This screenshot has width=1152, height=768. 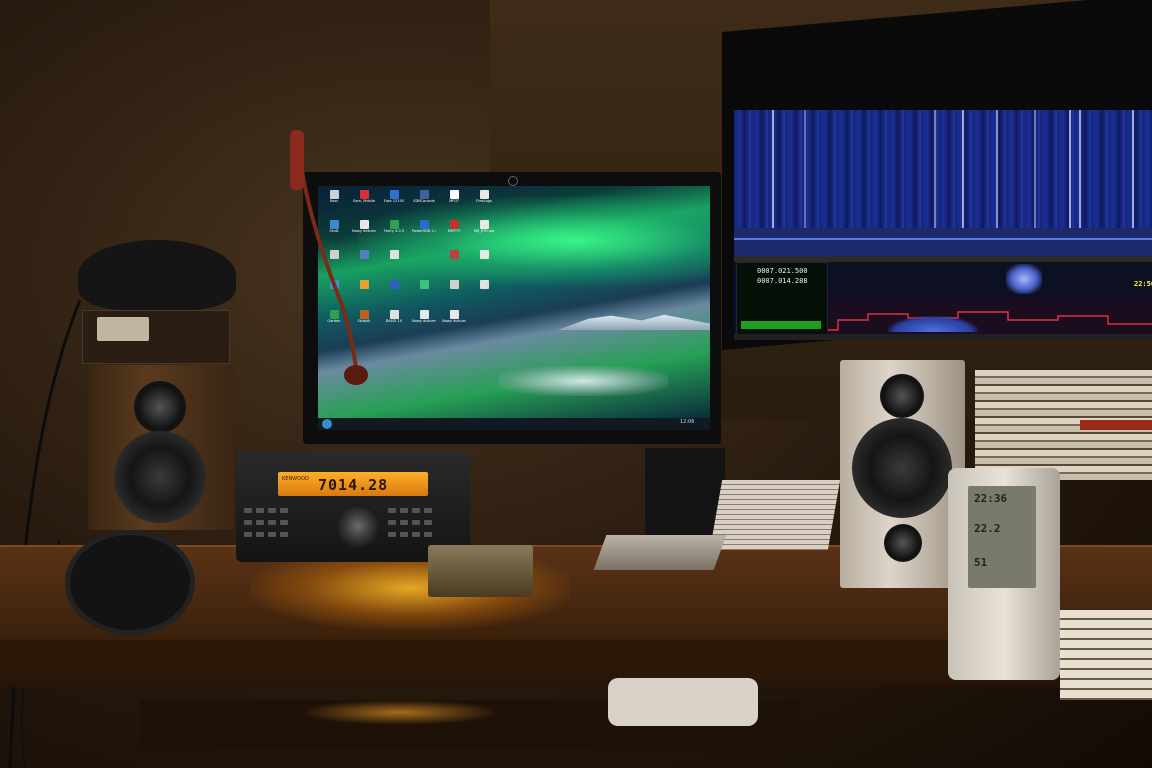 I want to click on desktop-icon: BAUD 10, so click(x=394, y=320).